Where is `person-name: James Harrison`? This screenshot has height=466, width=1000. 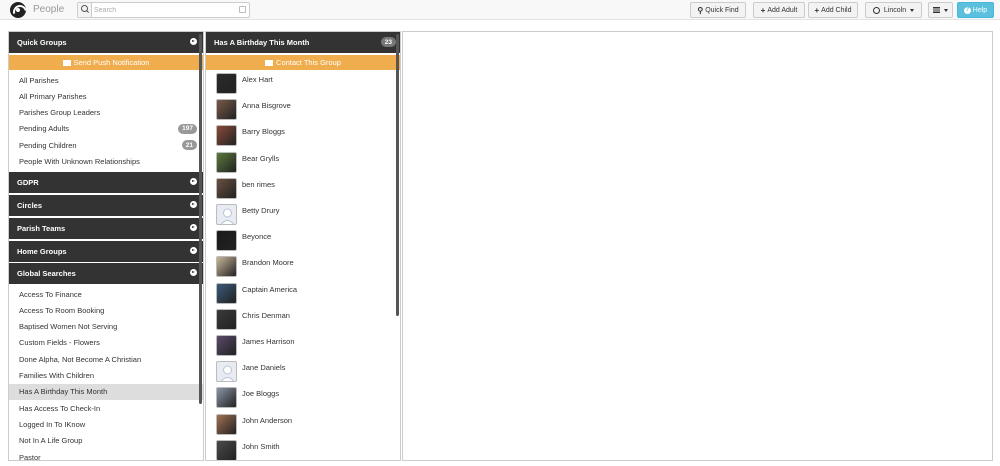
person-name: James Harrison is located at coordinates (268, 341).